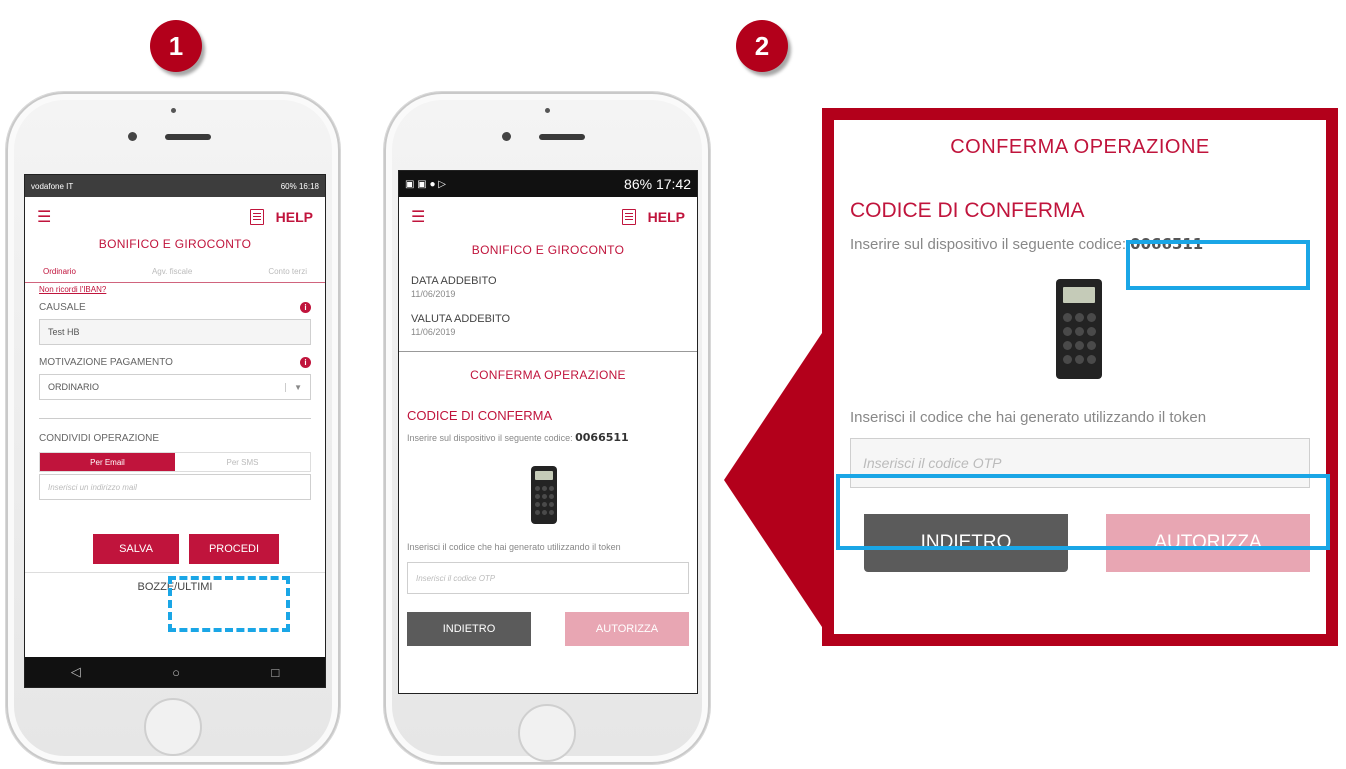 The height and width of the screenshot is (769, 1346). I want to click on motivazione-select: ORDINARIO ▼, so click(175, 387).